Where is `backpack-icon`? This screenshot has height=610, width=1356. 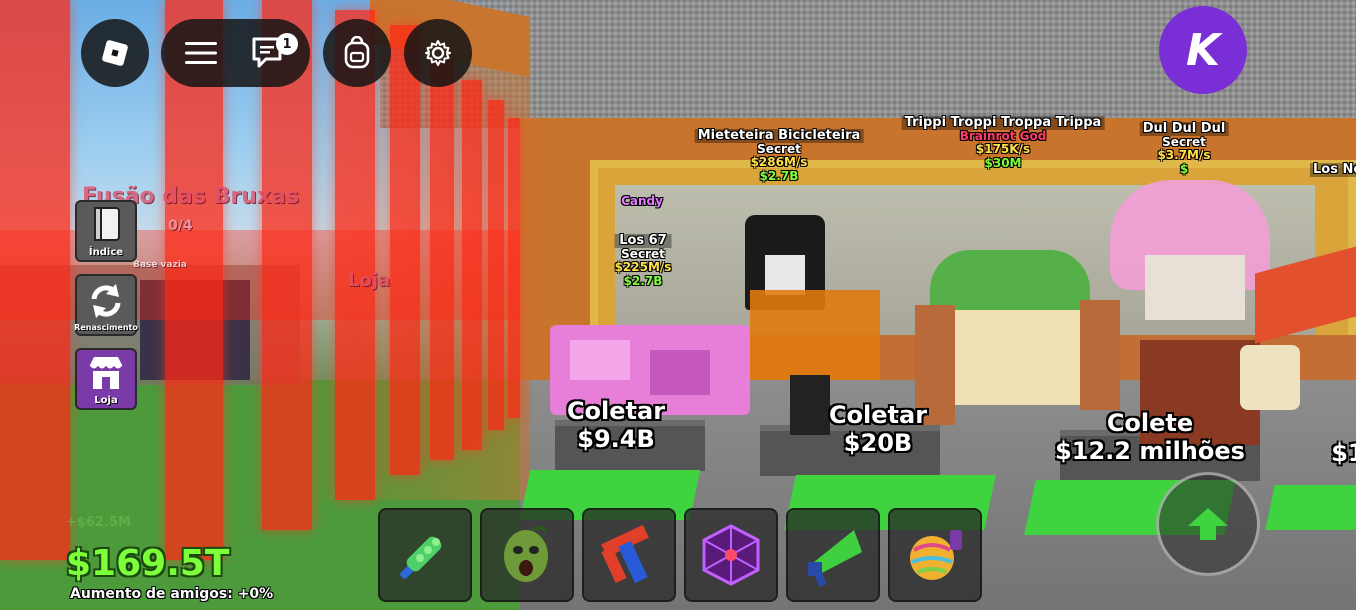
backpack-icon is located at coordinates (357, 52).